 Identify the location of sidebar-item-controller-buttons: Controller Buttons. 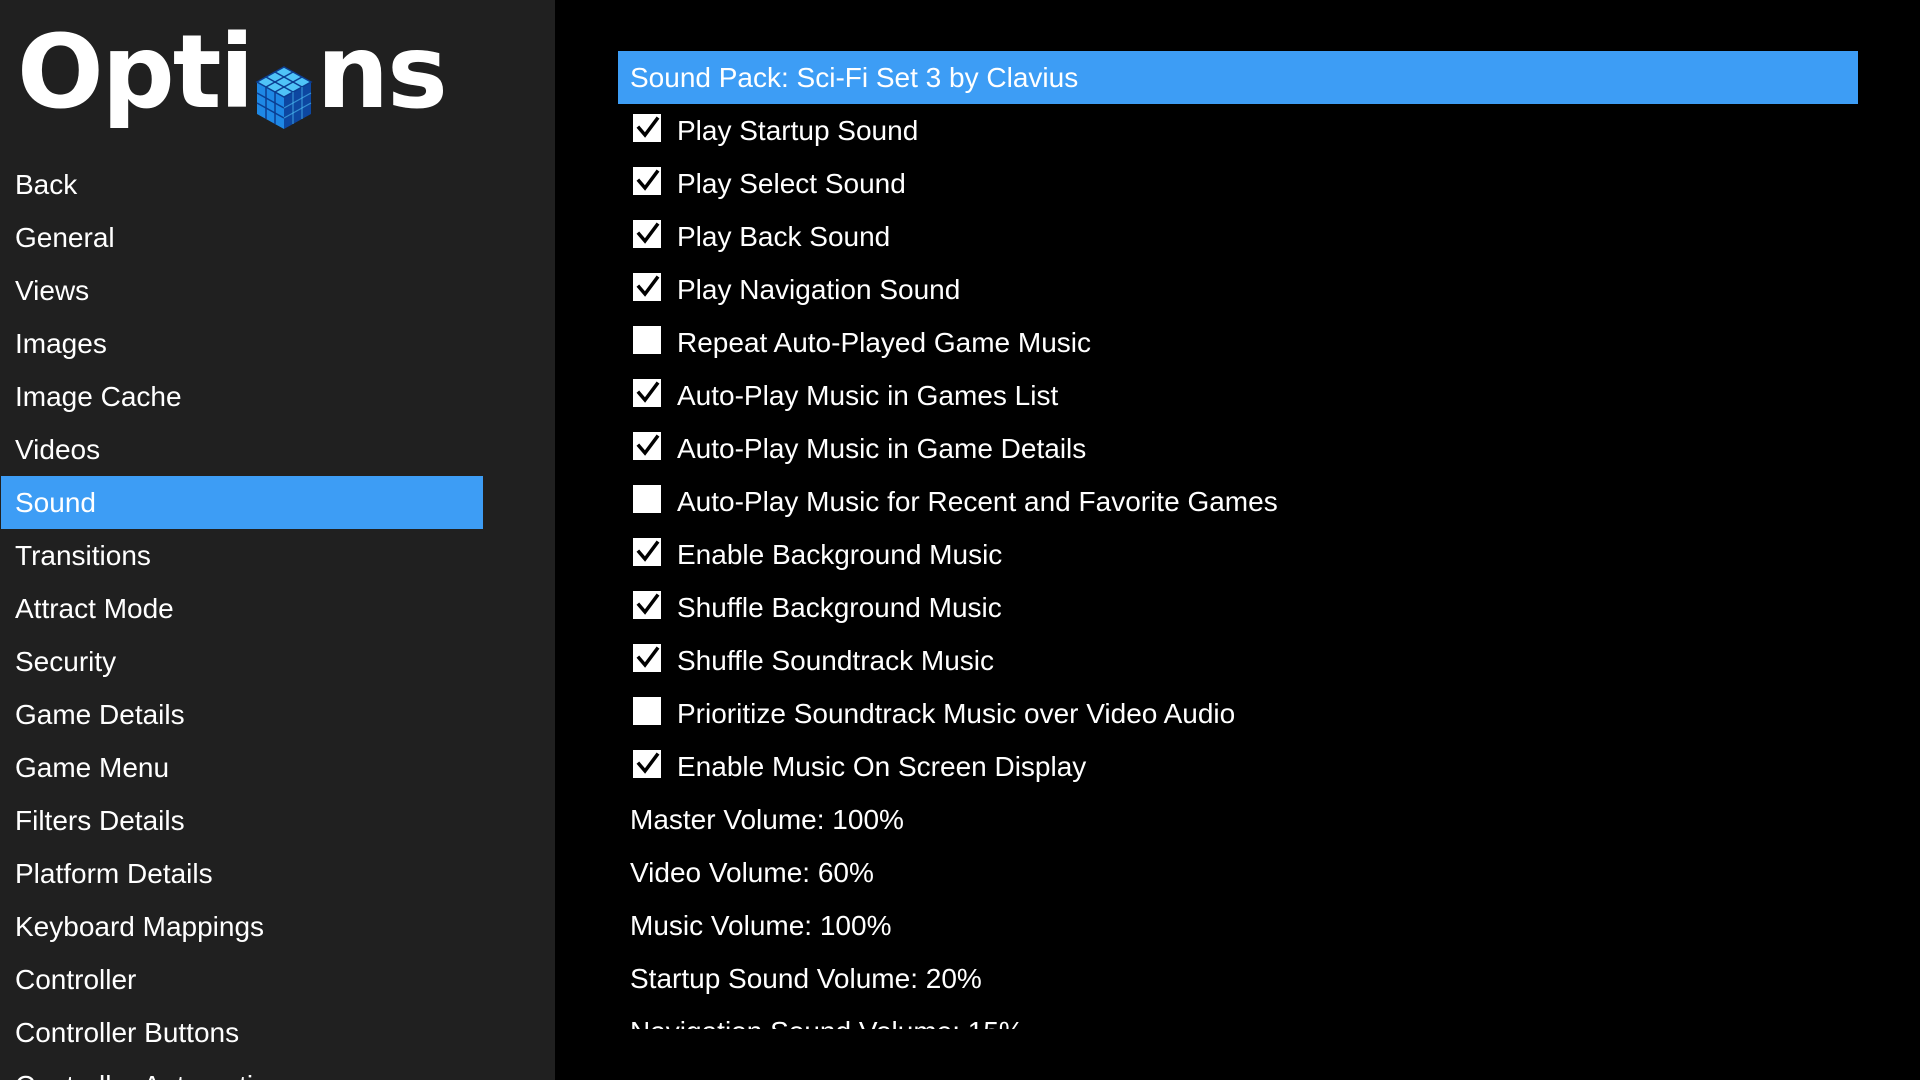
(242, 1032).